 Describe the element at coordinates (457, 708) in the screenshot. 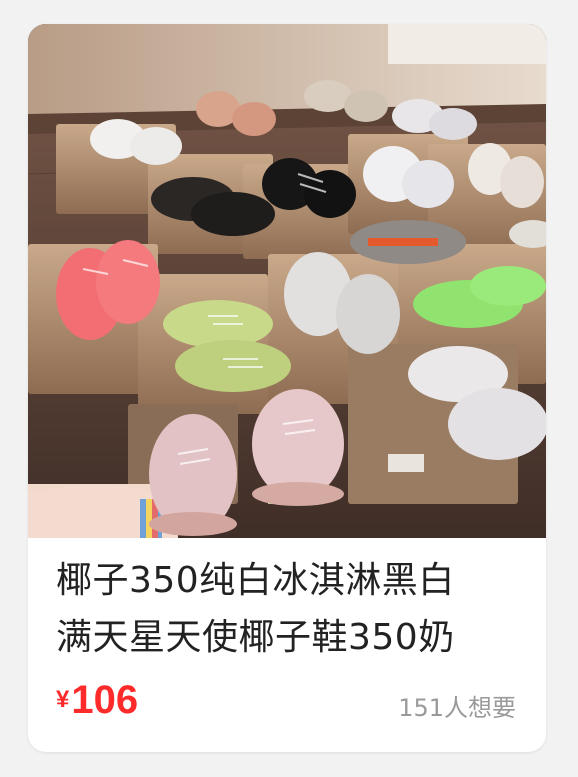

I see `wants-count: 151人想要` at that location.